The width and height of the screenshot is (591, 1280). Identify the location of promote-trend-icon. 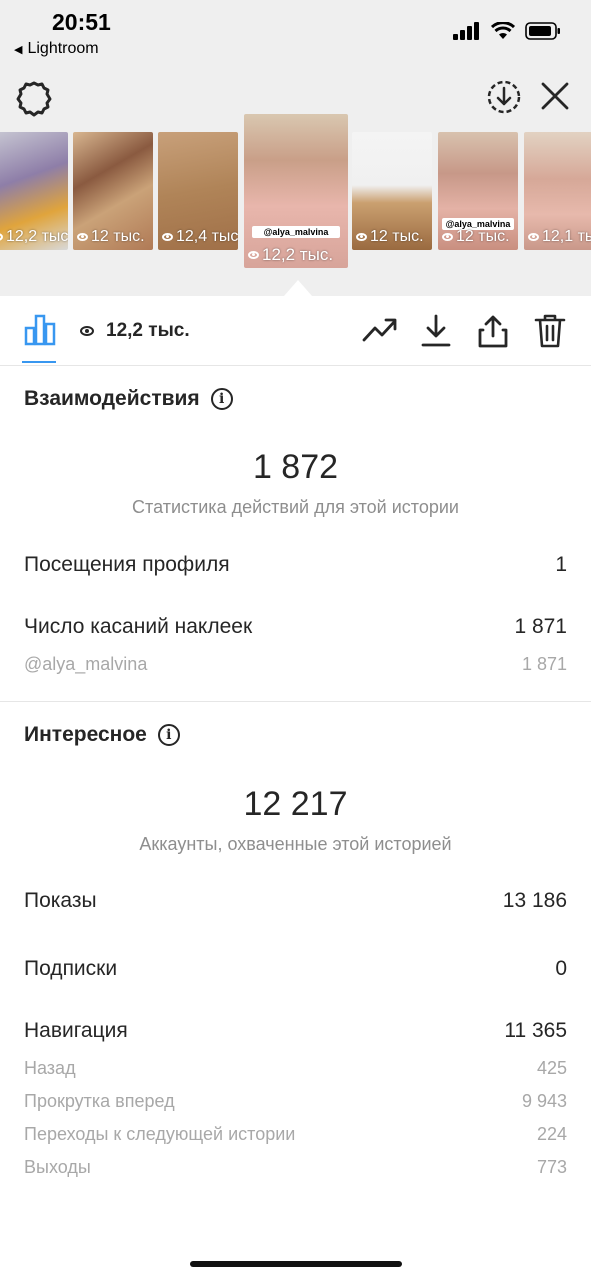
(380, 330).